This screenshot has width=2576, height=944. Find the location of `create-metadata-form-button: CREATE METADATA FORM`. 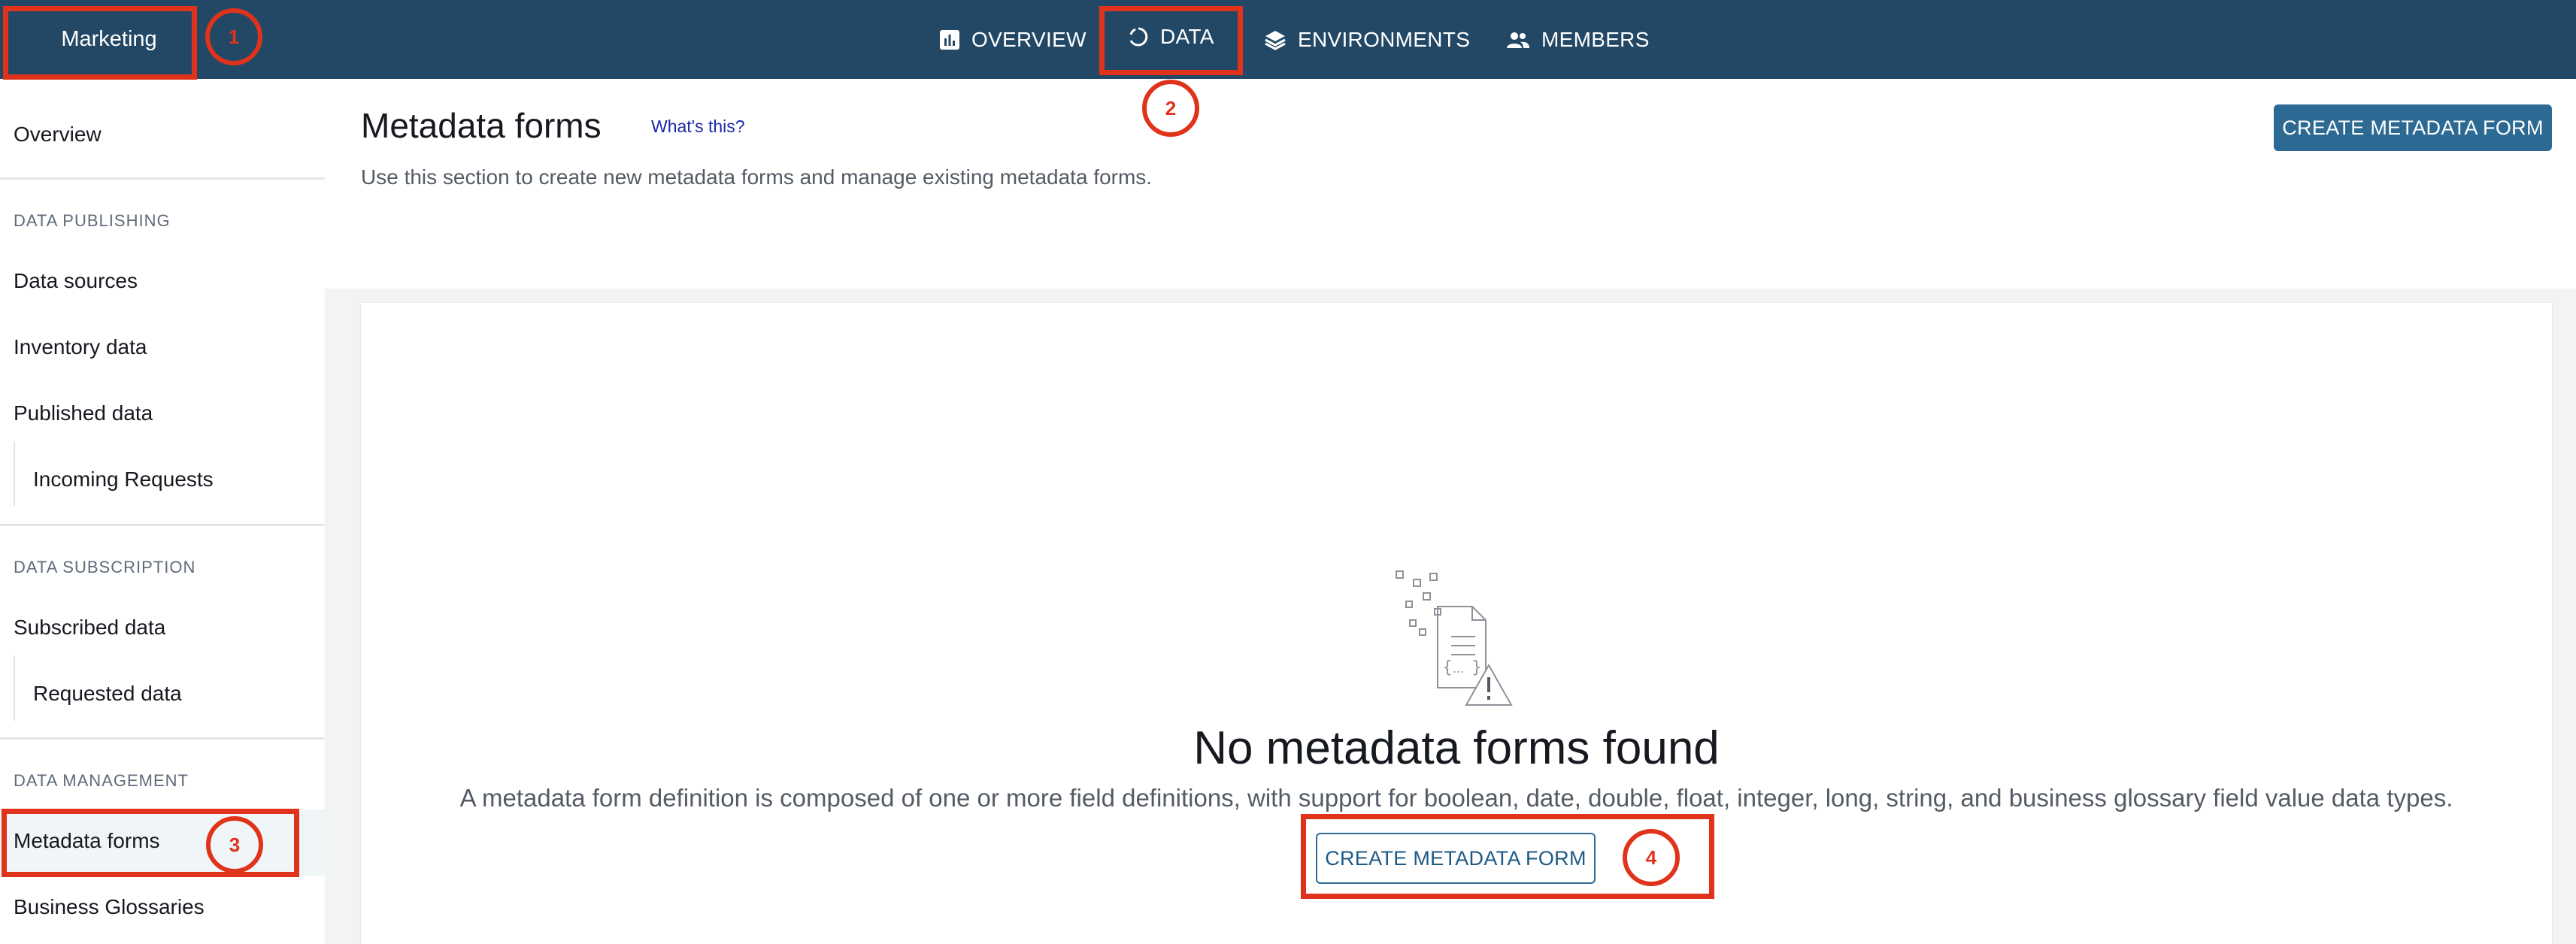

create-metadata-form-button: CREATE METADATA FORM is located at coordinates (2413, 128).